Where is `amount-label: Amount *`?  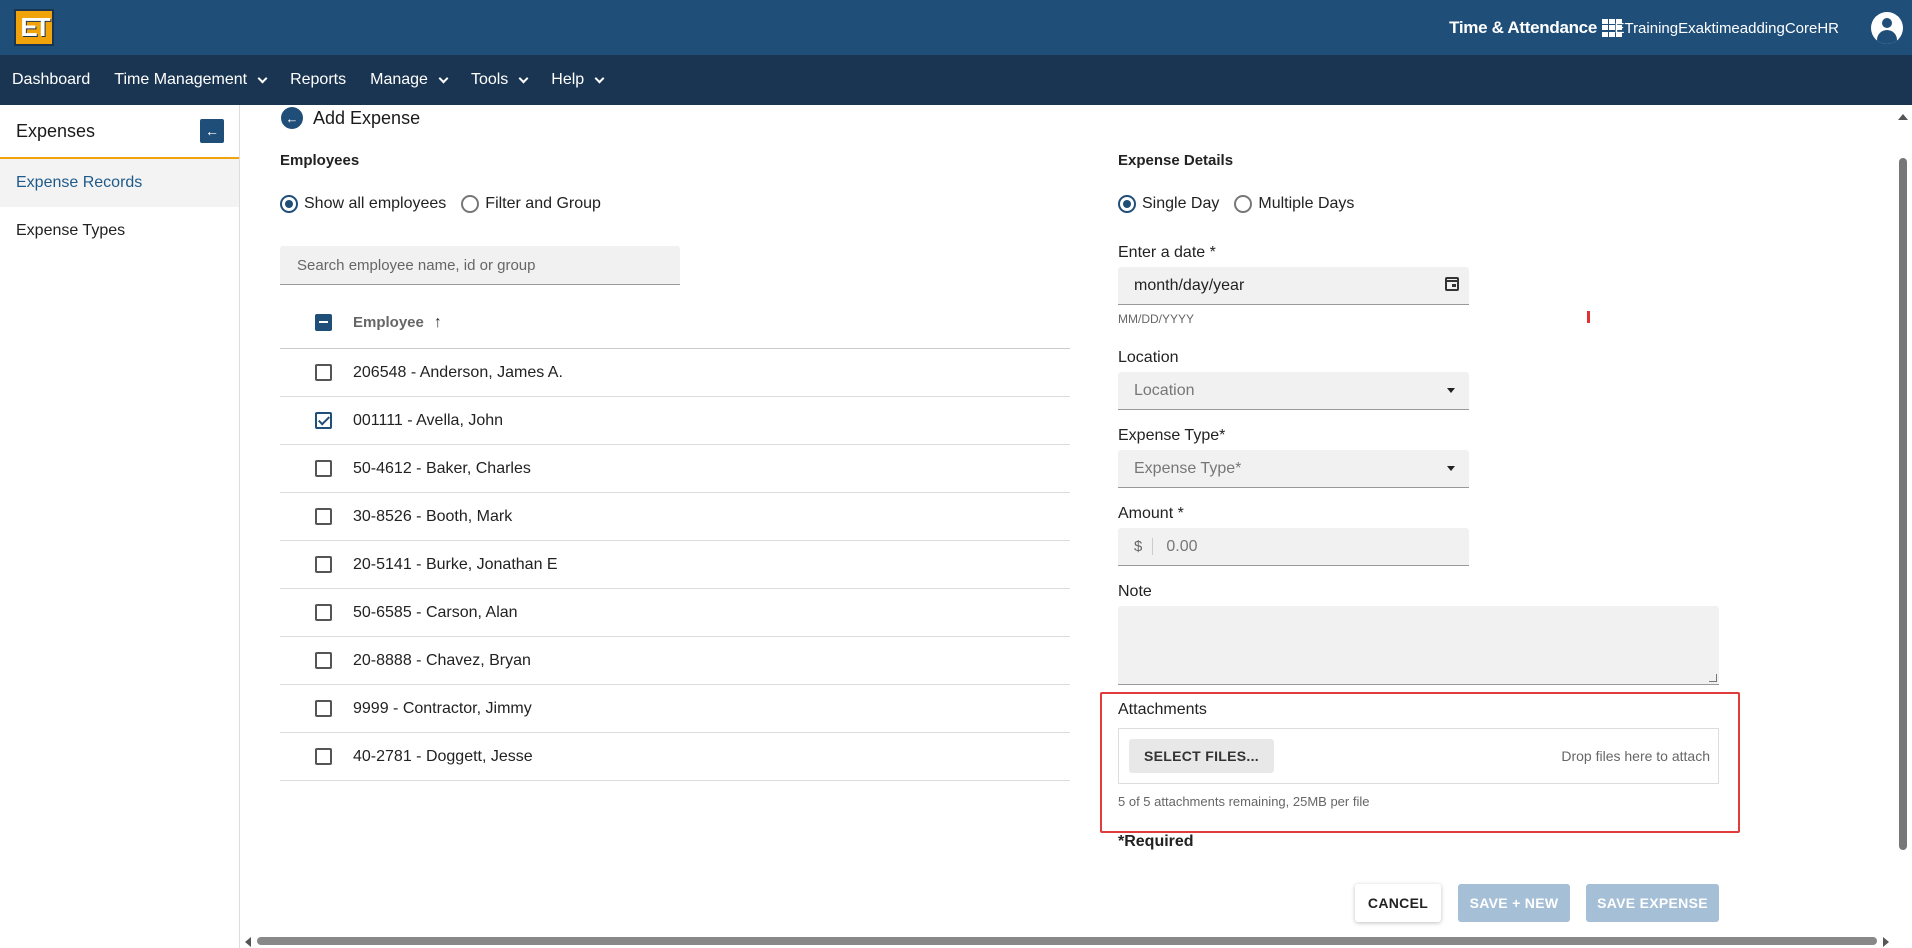
amount-label: Amount * is located at coordinates (1151, 513).